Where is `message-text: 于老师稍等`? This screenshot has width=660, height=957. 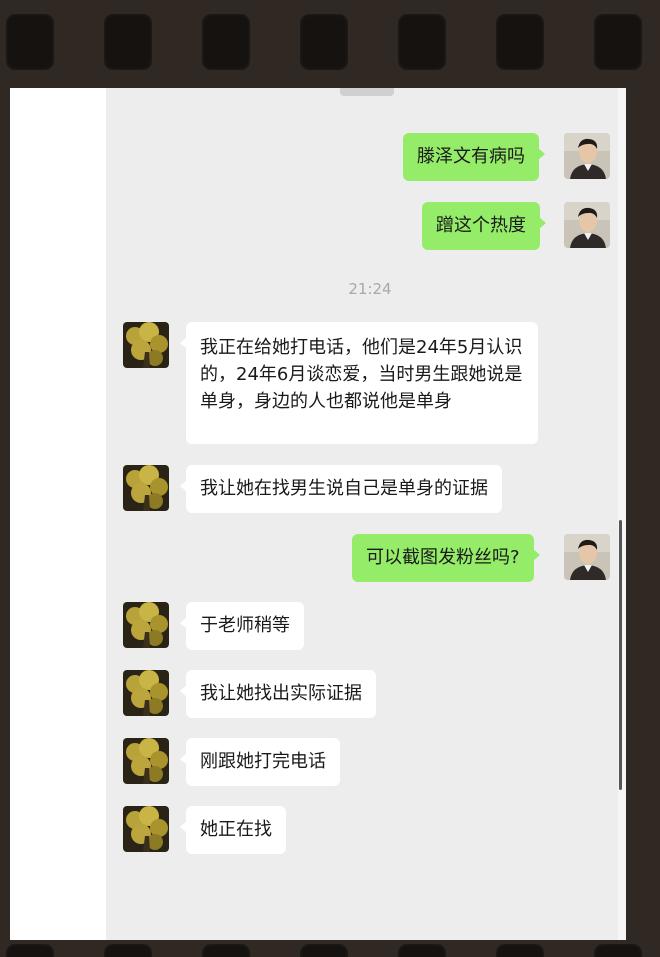
message-text: 于老师稍等 is located at coordinates (245, 625).